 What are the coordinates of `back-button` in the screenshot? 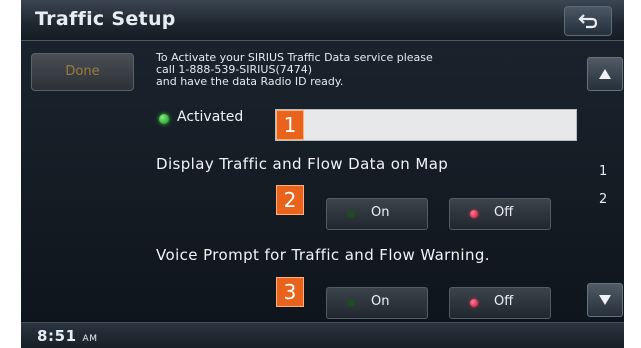 It's located at (588, 21).